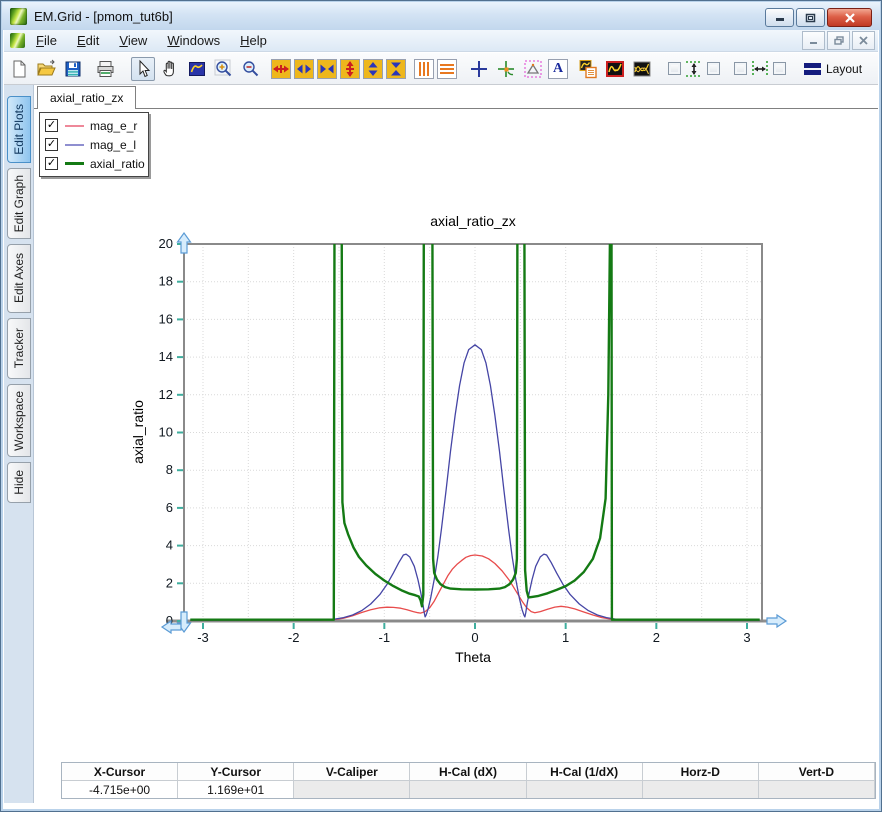 Image resolution: width=882 pixels, height=840 pixels. I want to click on plot-tab: axial_ratio_zx, so click(87, 97).